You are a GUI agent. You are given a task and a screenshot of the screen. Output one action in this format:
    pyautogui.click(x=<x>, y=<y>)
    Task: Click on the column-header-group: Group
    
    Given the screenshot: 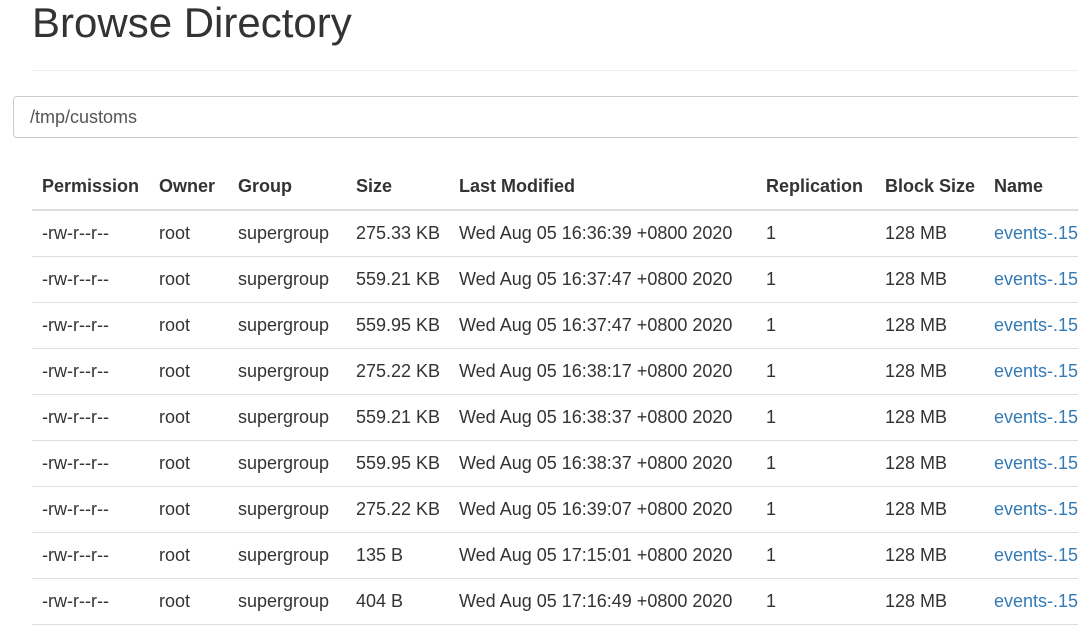 What is the action you would take?
    pyautogui.click(x=287, y=187)
    